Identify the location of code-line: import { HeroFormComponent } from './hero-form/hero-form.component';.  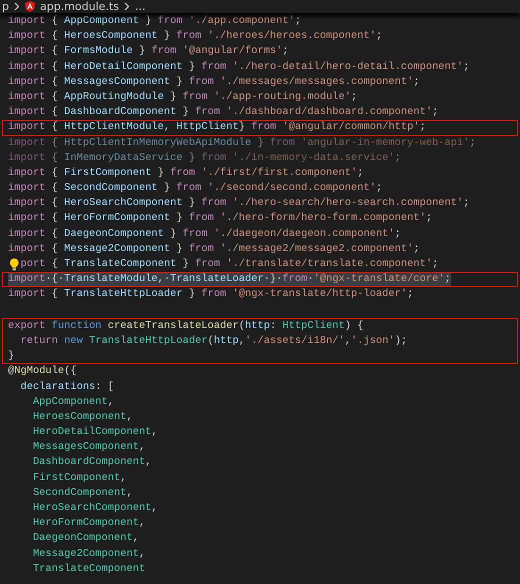
(220, 218).